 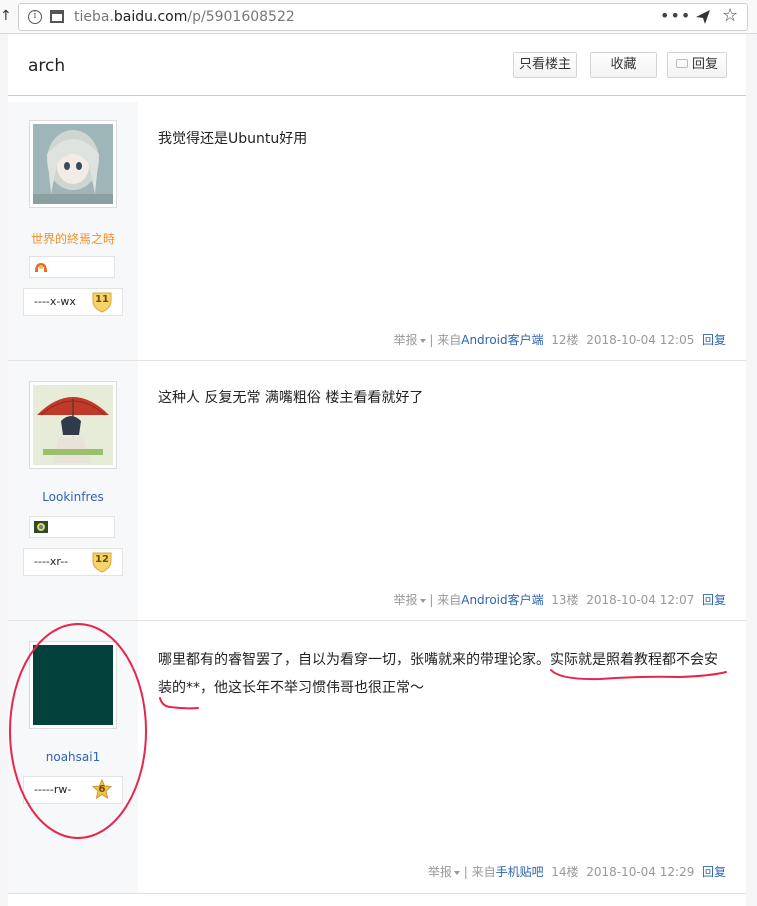 What do you see at coordinates (640, 340) in the screenshot?
I see `post-time: 2018-10-04 12:05` at bounding box center [640, 340].